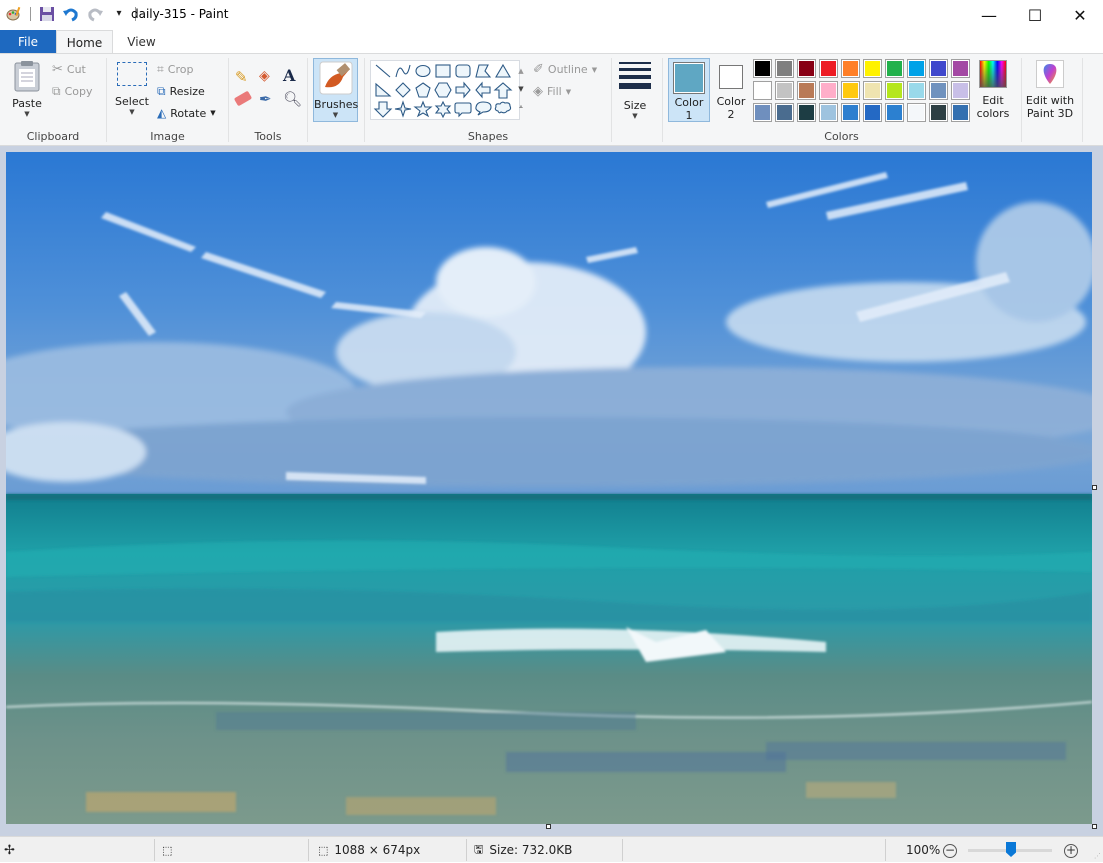 The height and width of the screenshot is (863, 1103). I want to click on shape-polygon, so click(483, 71).